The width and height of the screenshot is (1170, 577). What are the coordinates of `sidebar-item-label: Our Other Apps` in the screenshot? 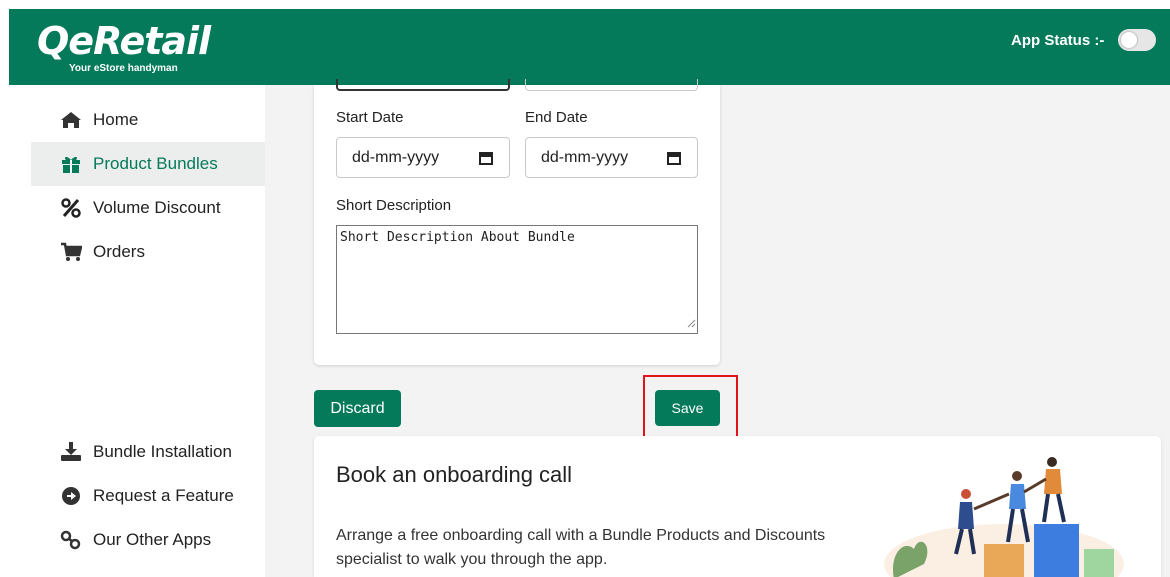 It's located at (152, 539).